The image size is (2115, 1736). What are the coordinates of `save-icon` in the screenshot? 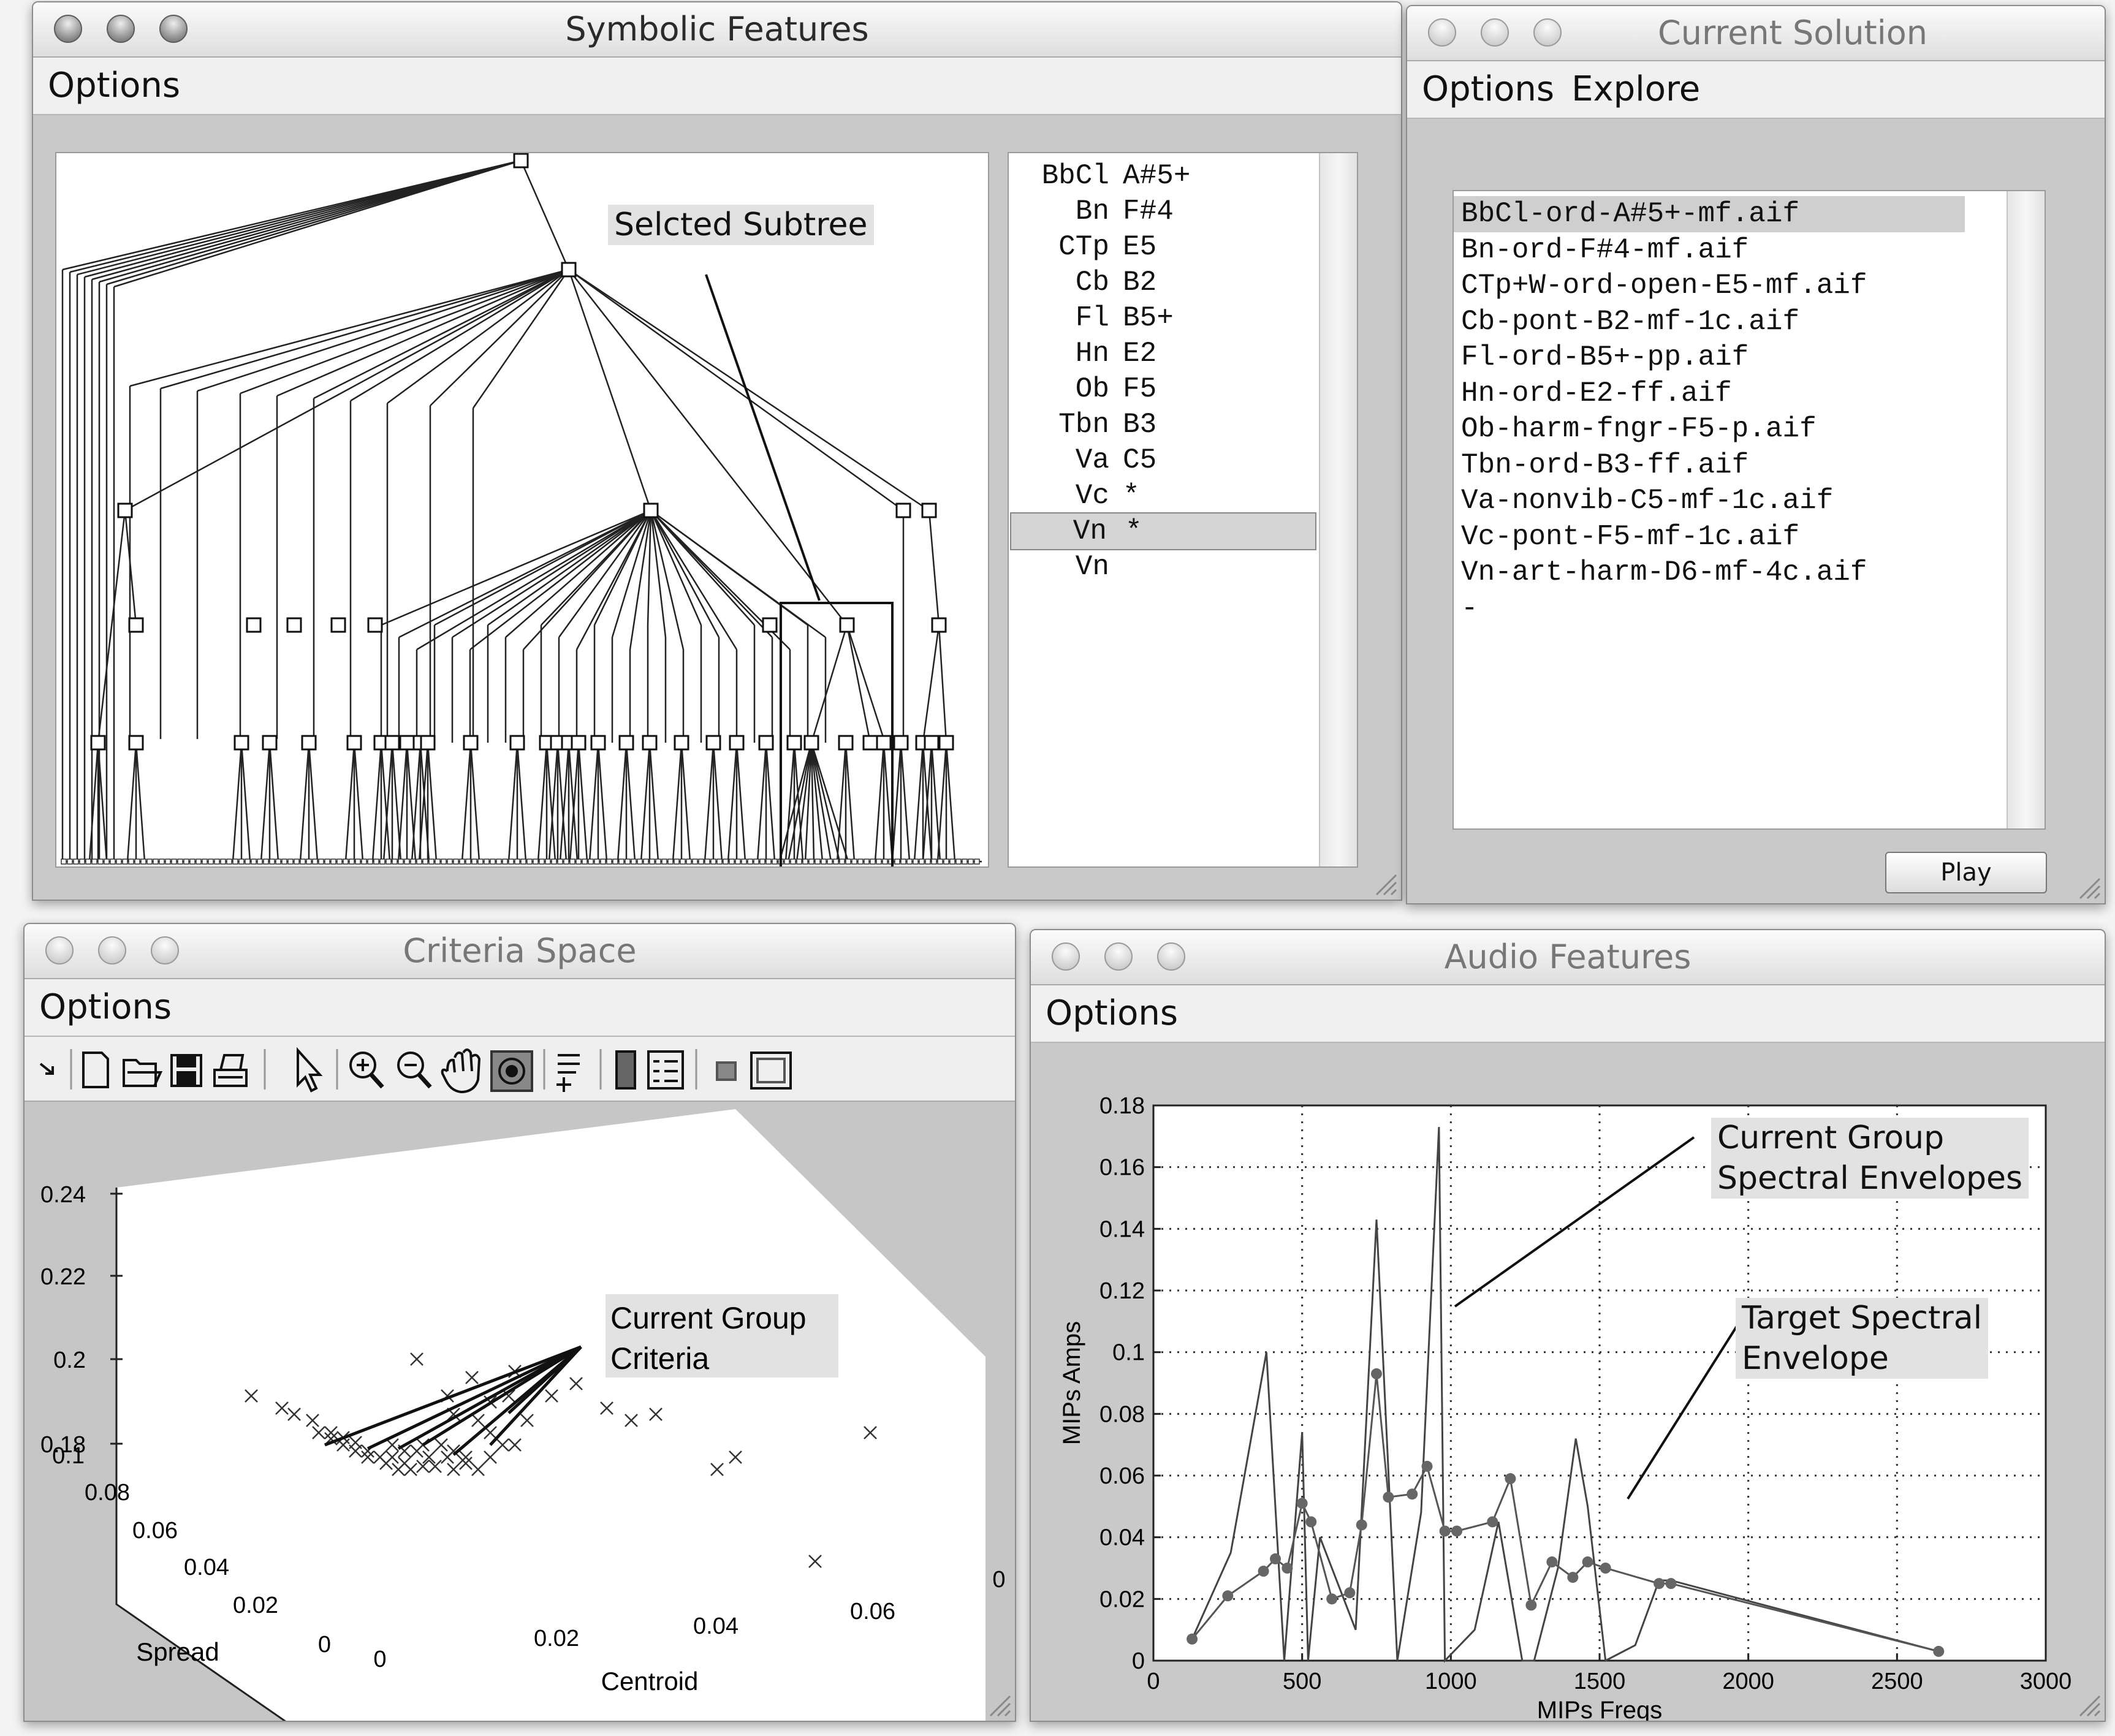 It's located at (186, 1070).